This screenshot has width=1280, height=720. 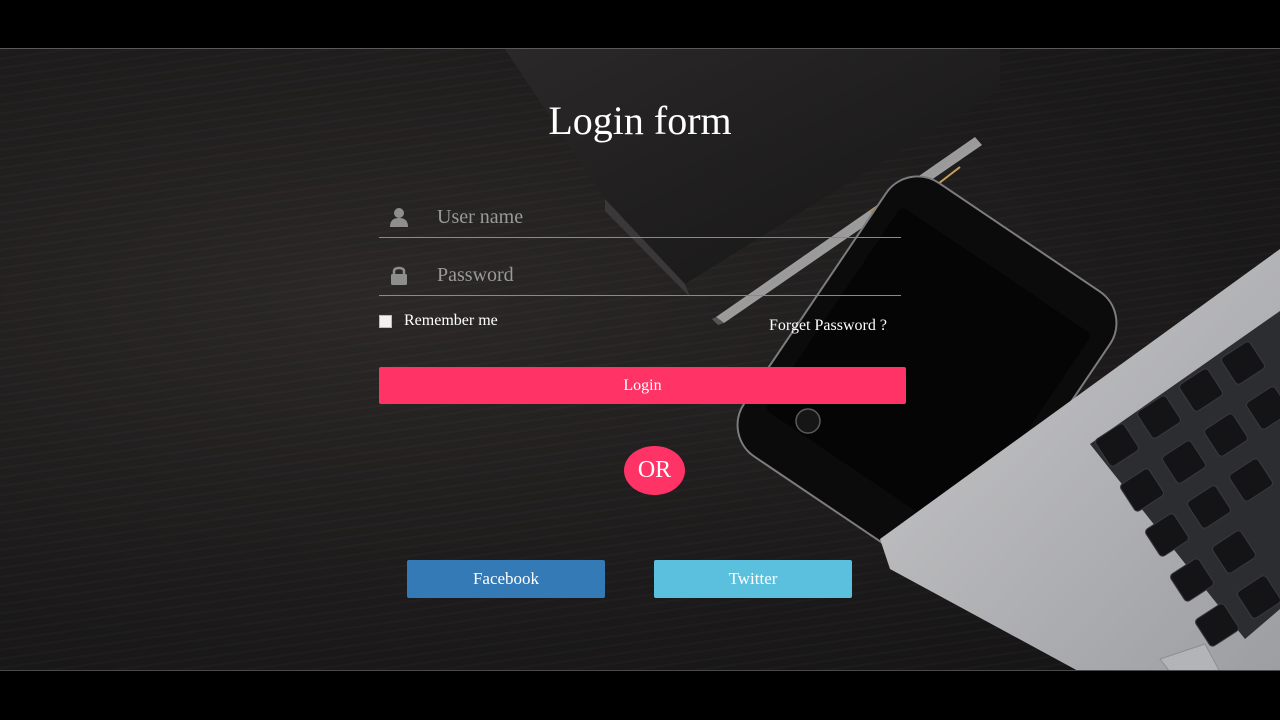 I want to click on remember-checkbox, so click(x=385, y=321).